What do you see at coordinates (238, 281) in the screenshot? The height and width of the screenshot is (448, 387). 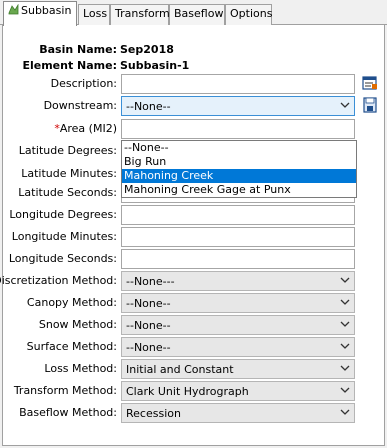 I see `discretization-select: --None---` at bounding box center [238, 281].